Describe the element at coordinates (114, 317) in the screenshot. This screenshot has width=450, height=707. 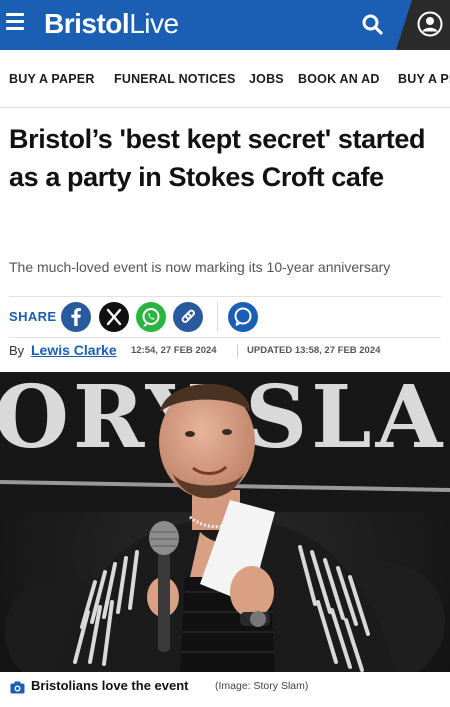
I see `x-twitter-icon` at that location.